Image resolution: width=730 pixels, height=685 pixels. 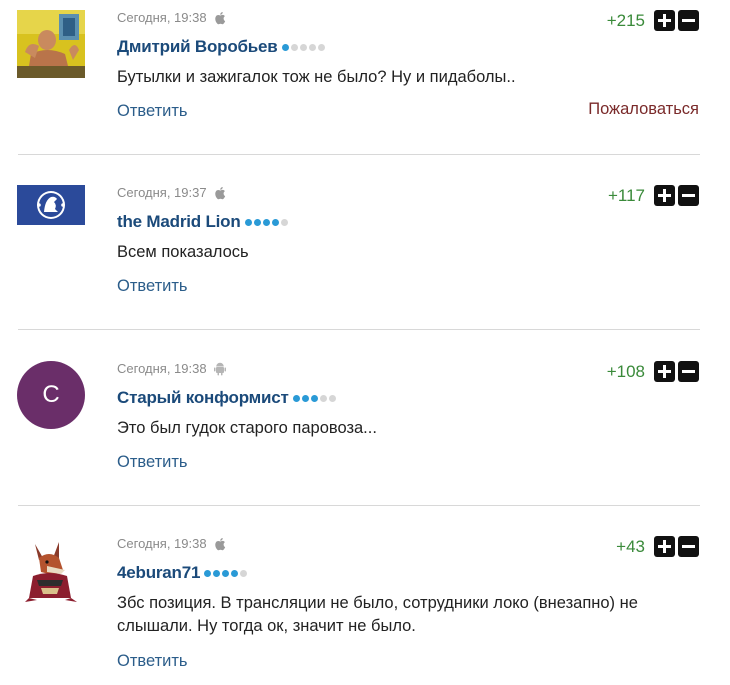 I want to click on author-name: the Madrid Lion, so click(x=179, y=222).